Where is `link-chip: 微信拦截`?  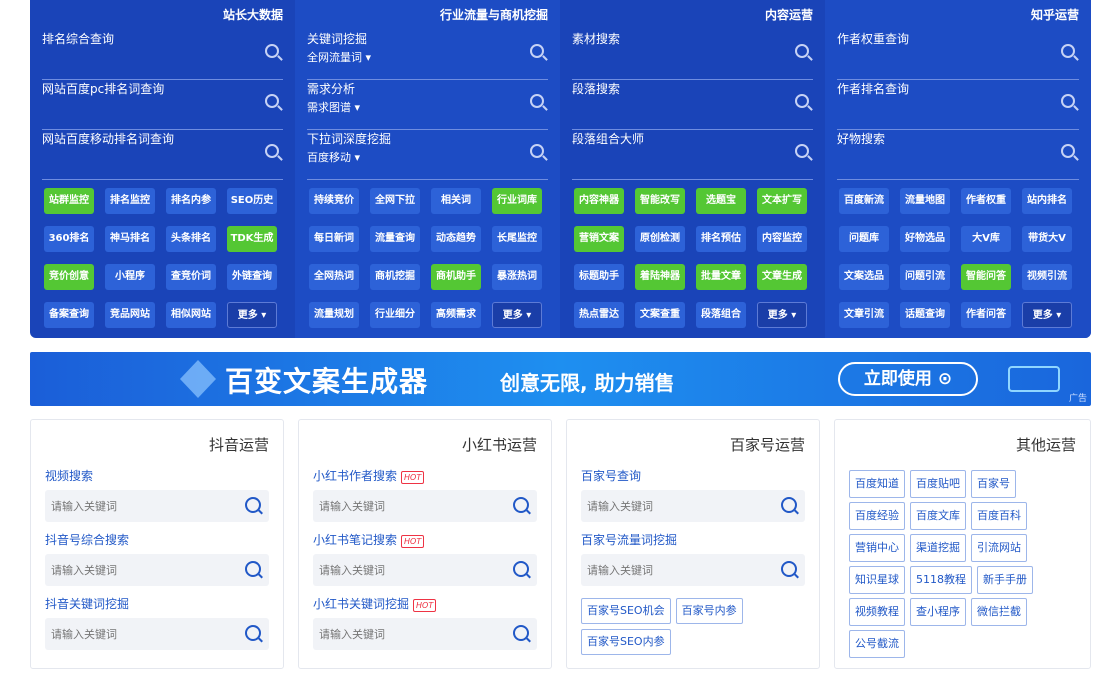
link-chip: 微信拦截 is located at coordinates (999, 612).